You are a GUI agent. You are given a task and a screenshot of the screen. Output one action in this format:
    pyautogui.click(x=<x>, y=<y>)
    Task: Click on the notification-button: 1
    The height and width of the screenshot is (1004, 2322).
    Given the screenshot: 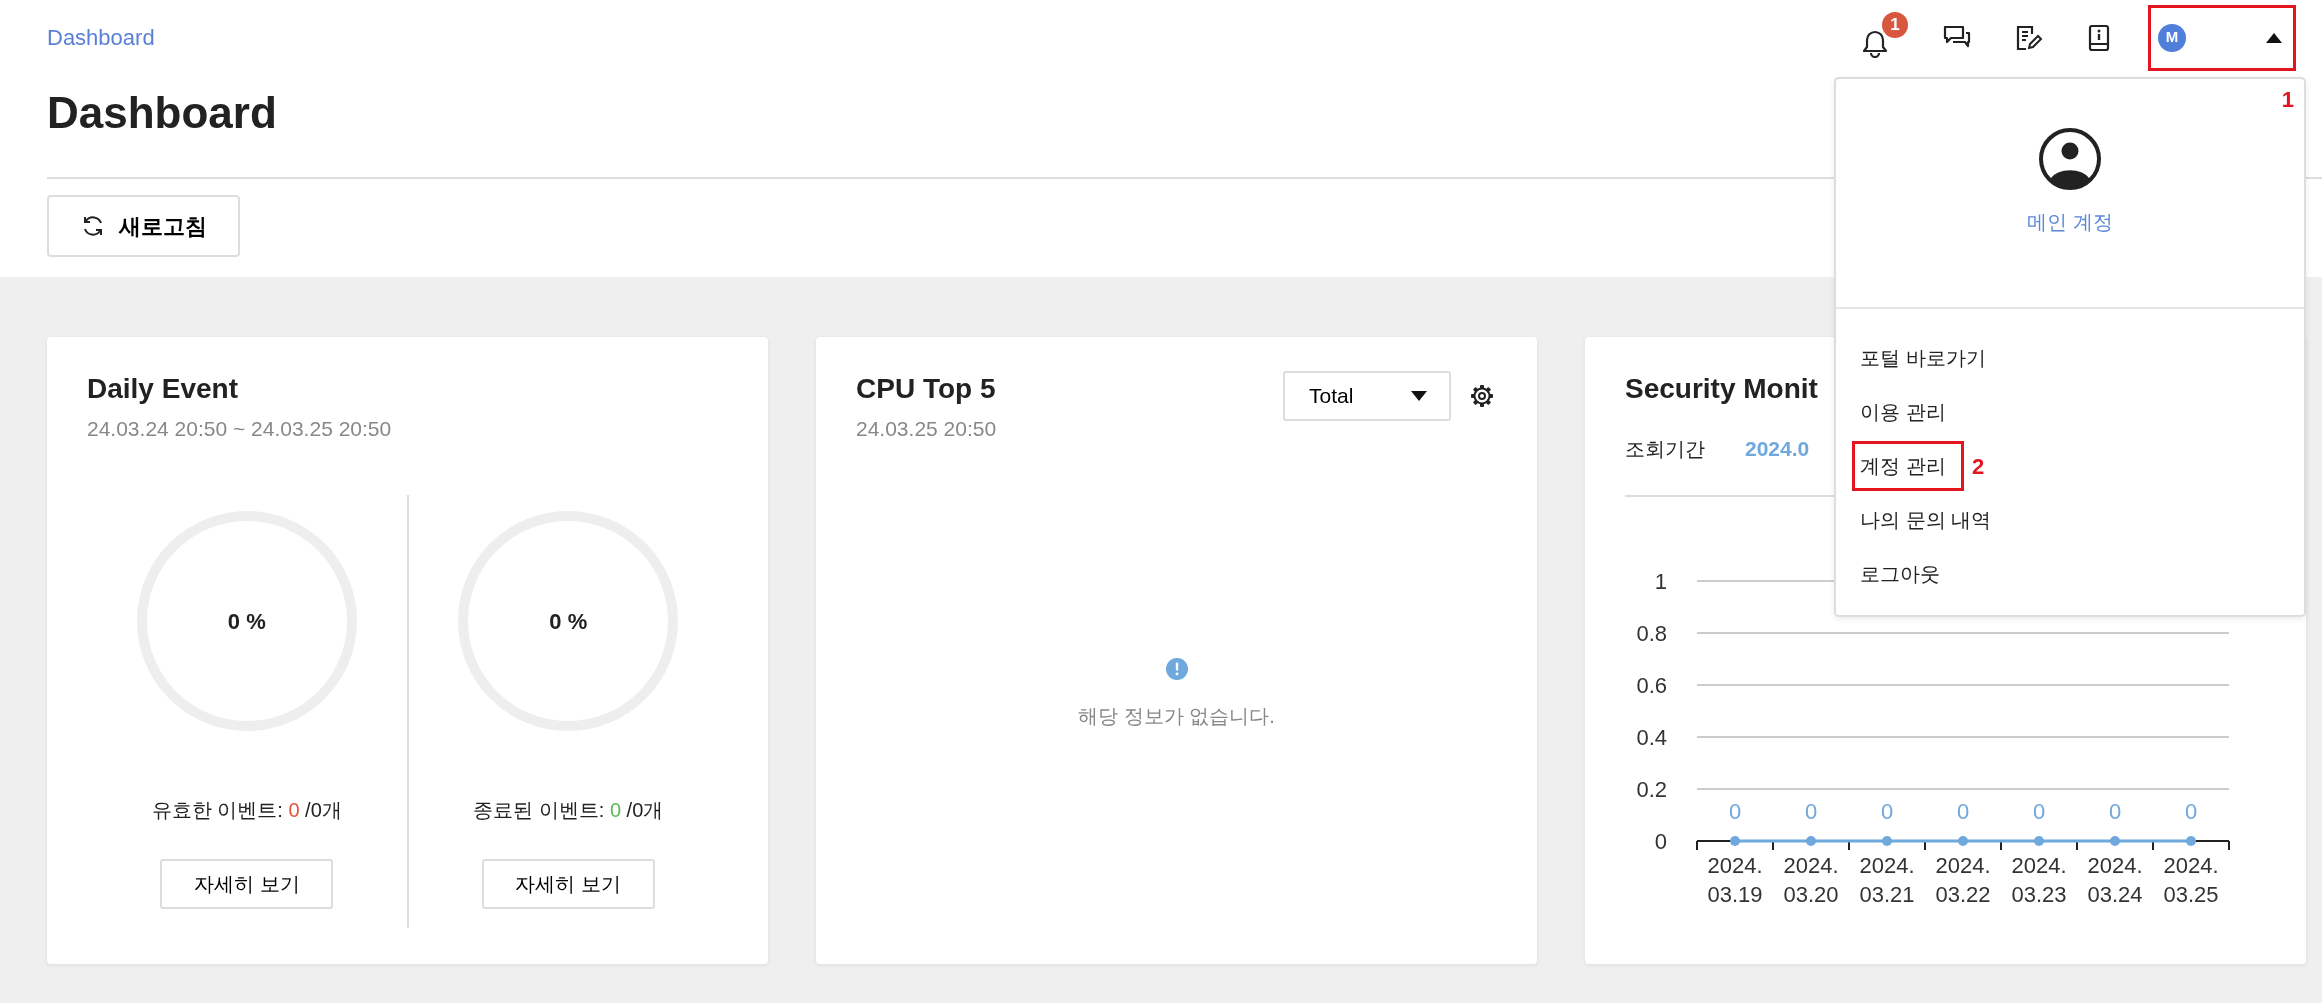 What is the action you would take?
    pyautogui.click(x=1882, y=37)
    